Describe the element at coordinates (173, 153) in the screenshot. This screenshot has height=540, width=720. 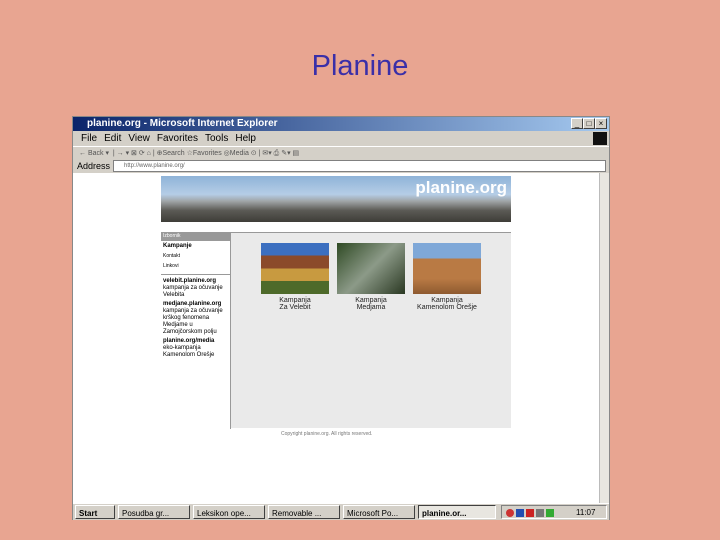
I see `search-label: Search` at that location.